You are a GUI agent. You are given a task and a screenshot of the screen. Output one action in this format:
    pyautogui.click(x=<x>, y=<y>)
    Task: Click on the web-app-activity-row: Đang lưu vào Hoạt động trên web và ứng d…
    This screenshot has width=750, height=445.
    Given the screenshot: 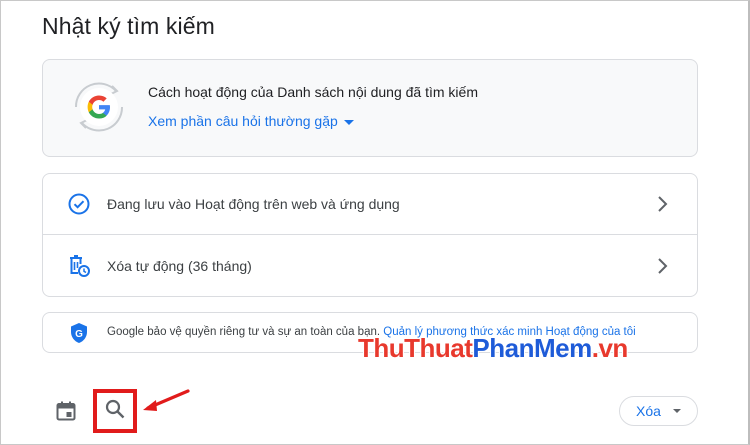 What is the action you would take?
    pyautogui.click(x=370, y=204)
    